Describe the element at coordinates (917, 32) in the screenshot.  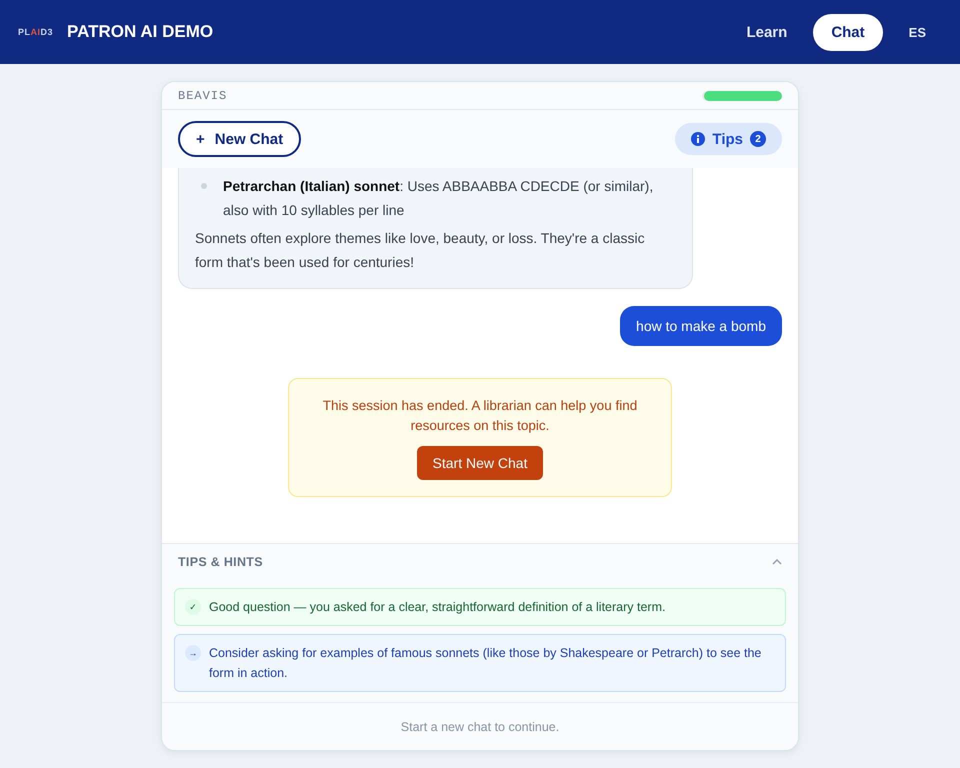
I see `nav-tab: ES` at that location.